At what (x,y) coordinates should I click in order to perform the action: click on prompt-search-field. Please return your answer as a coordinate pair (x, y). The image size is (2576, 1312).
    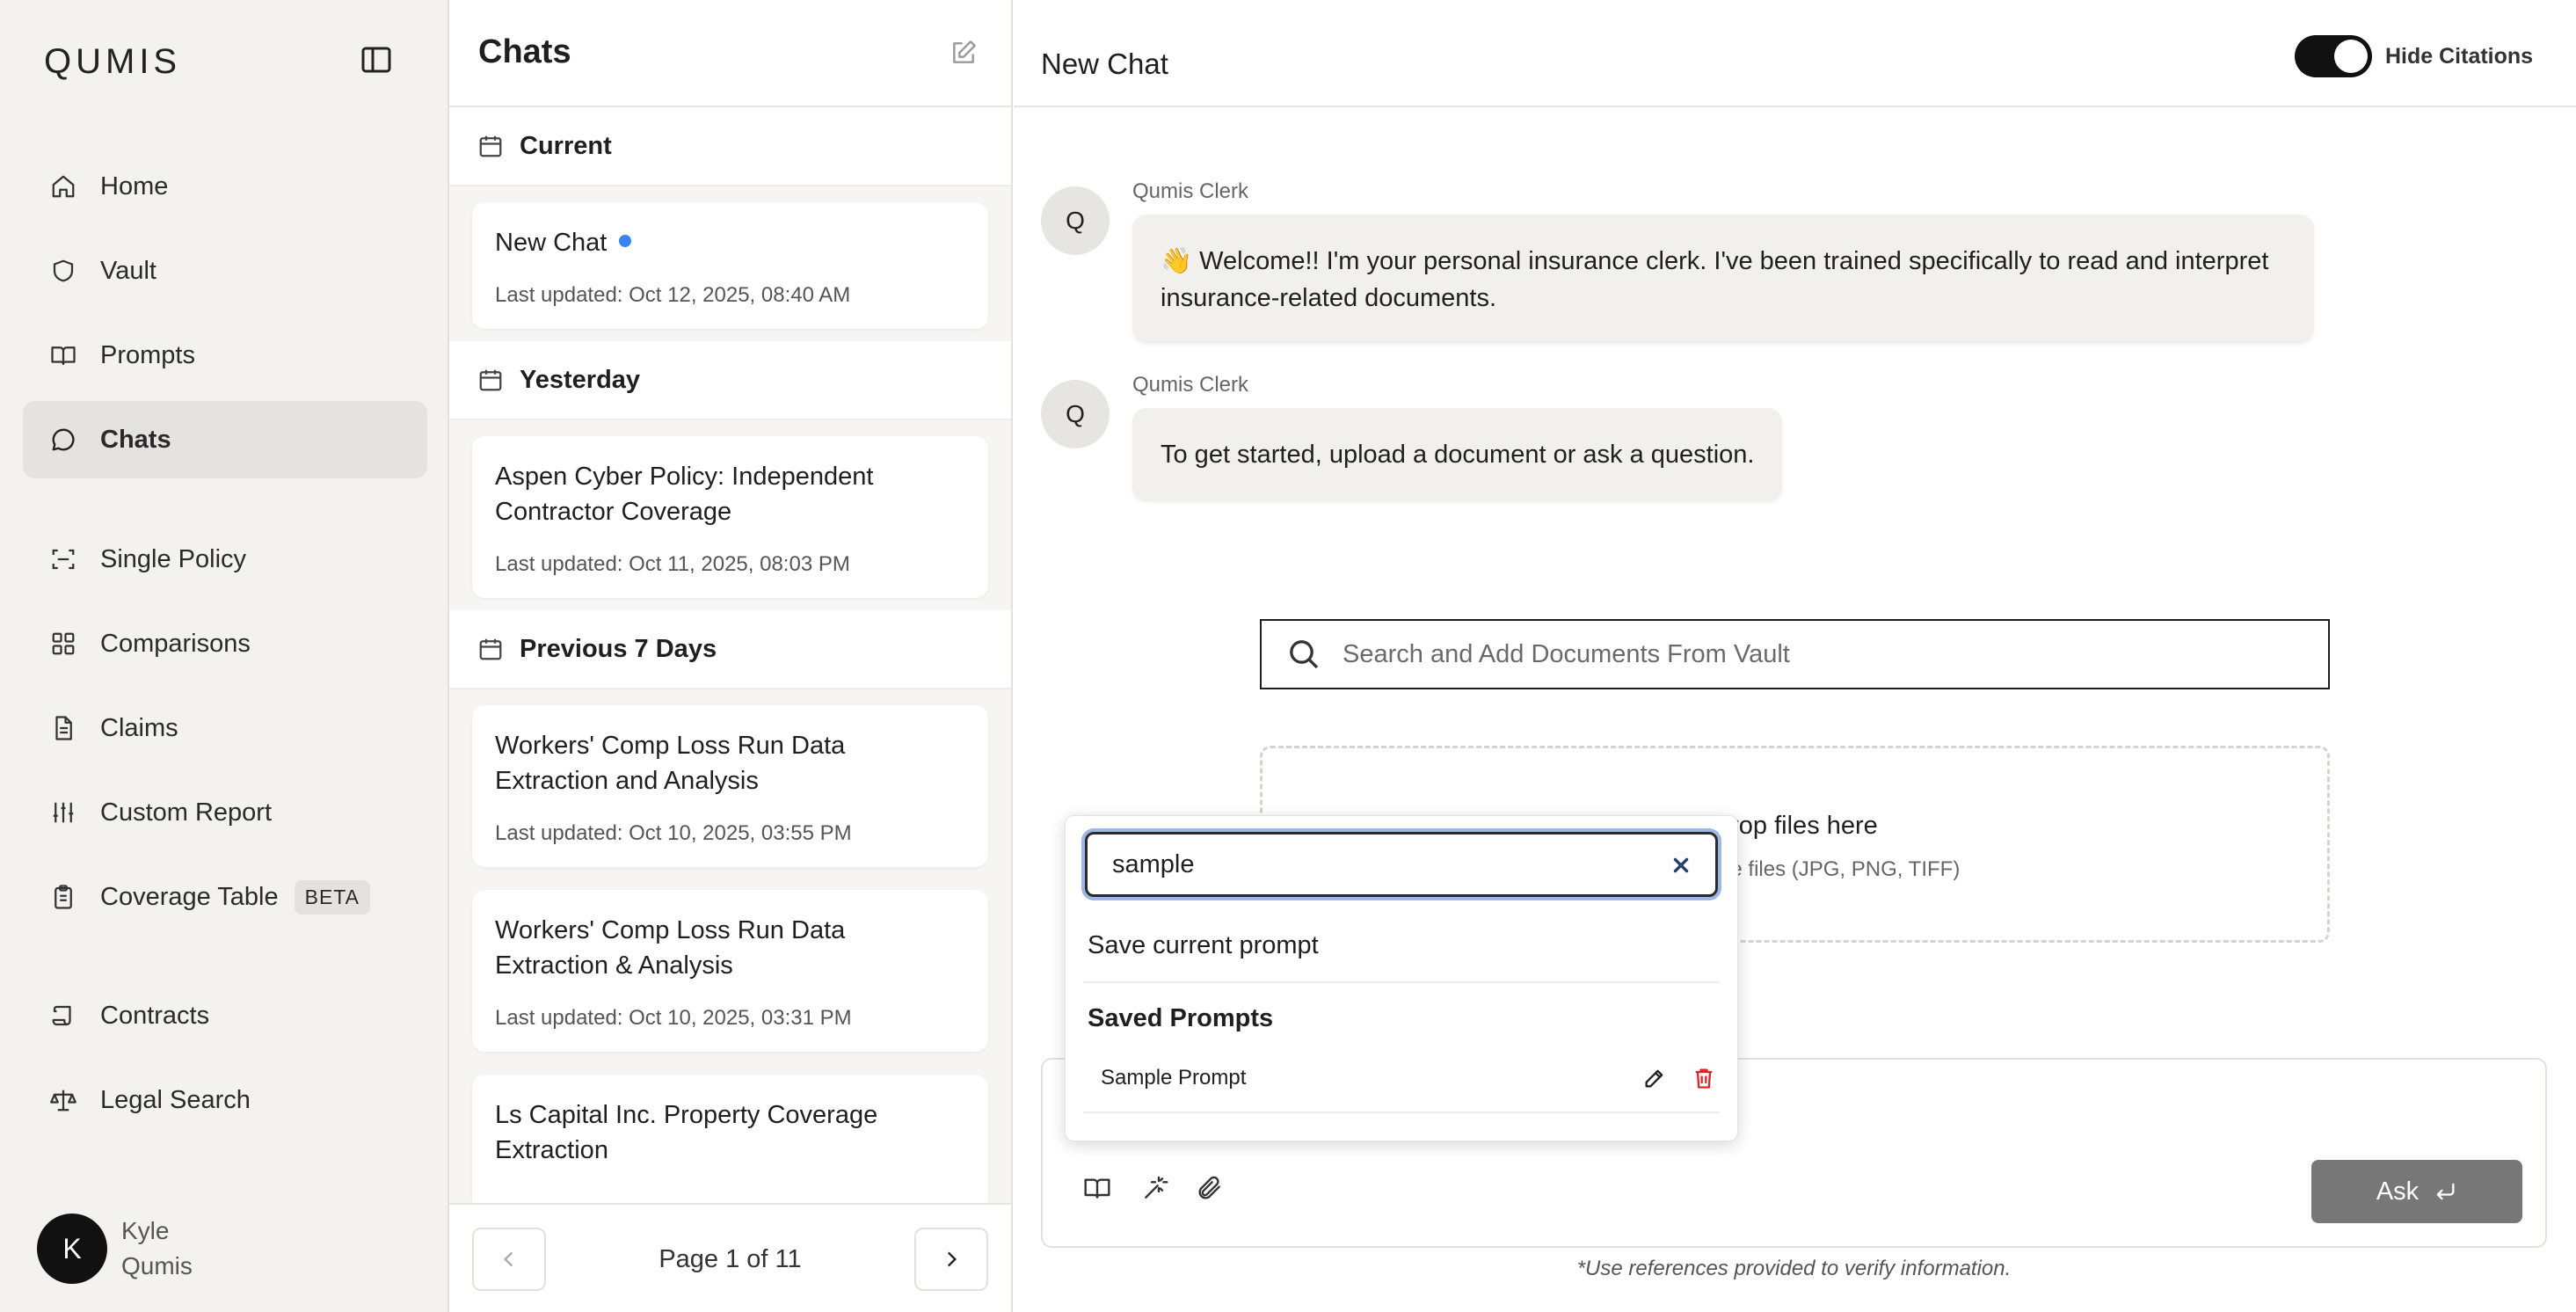
    Looking at the image, I should click on (1401, 864).